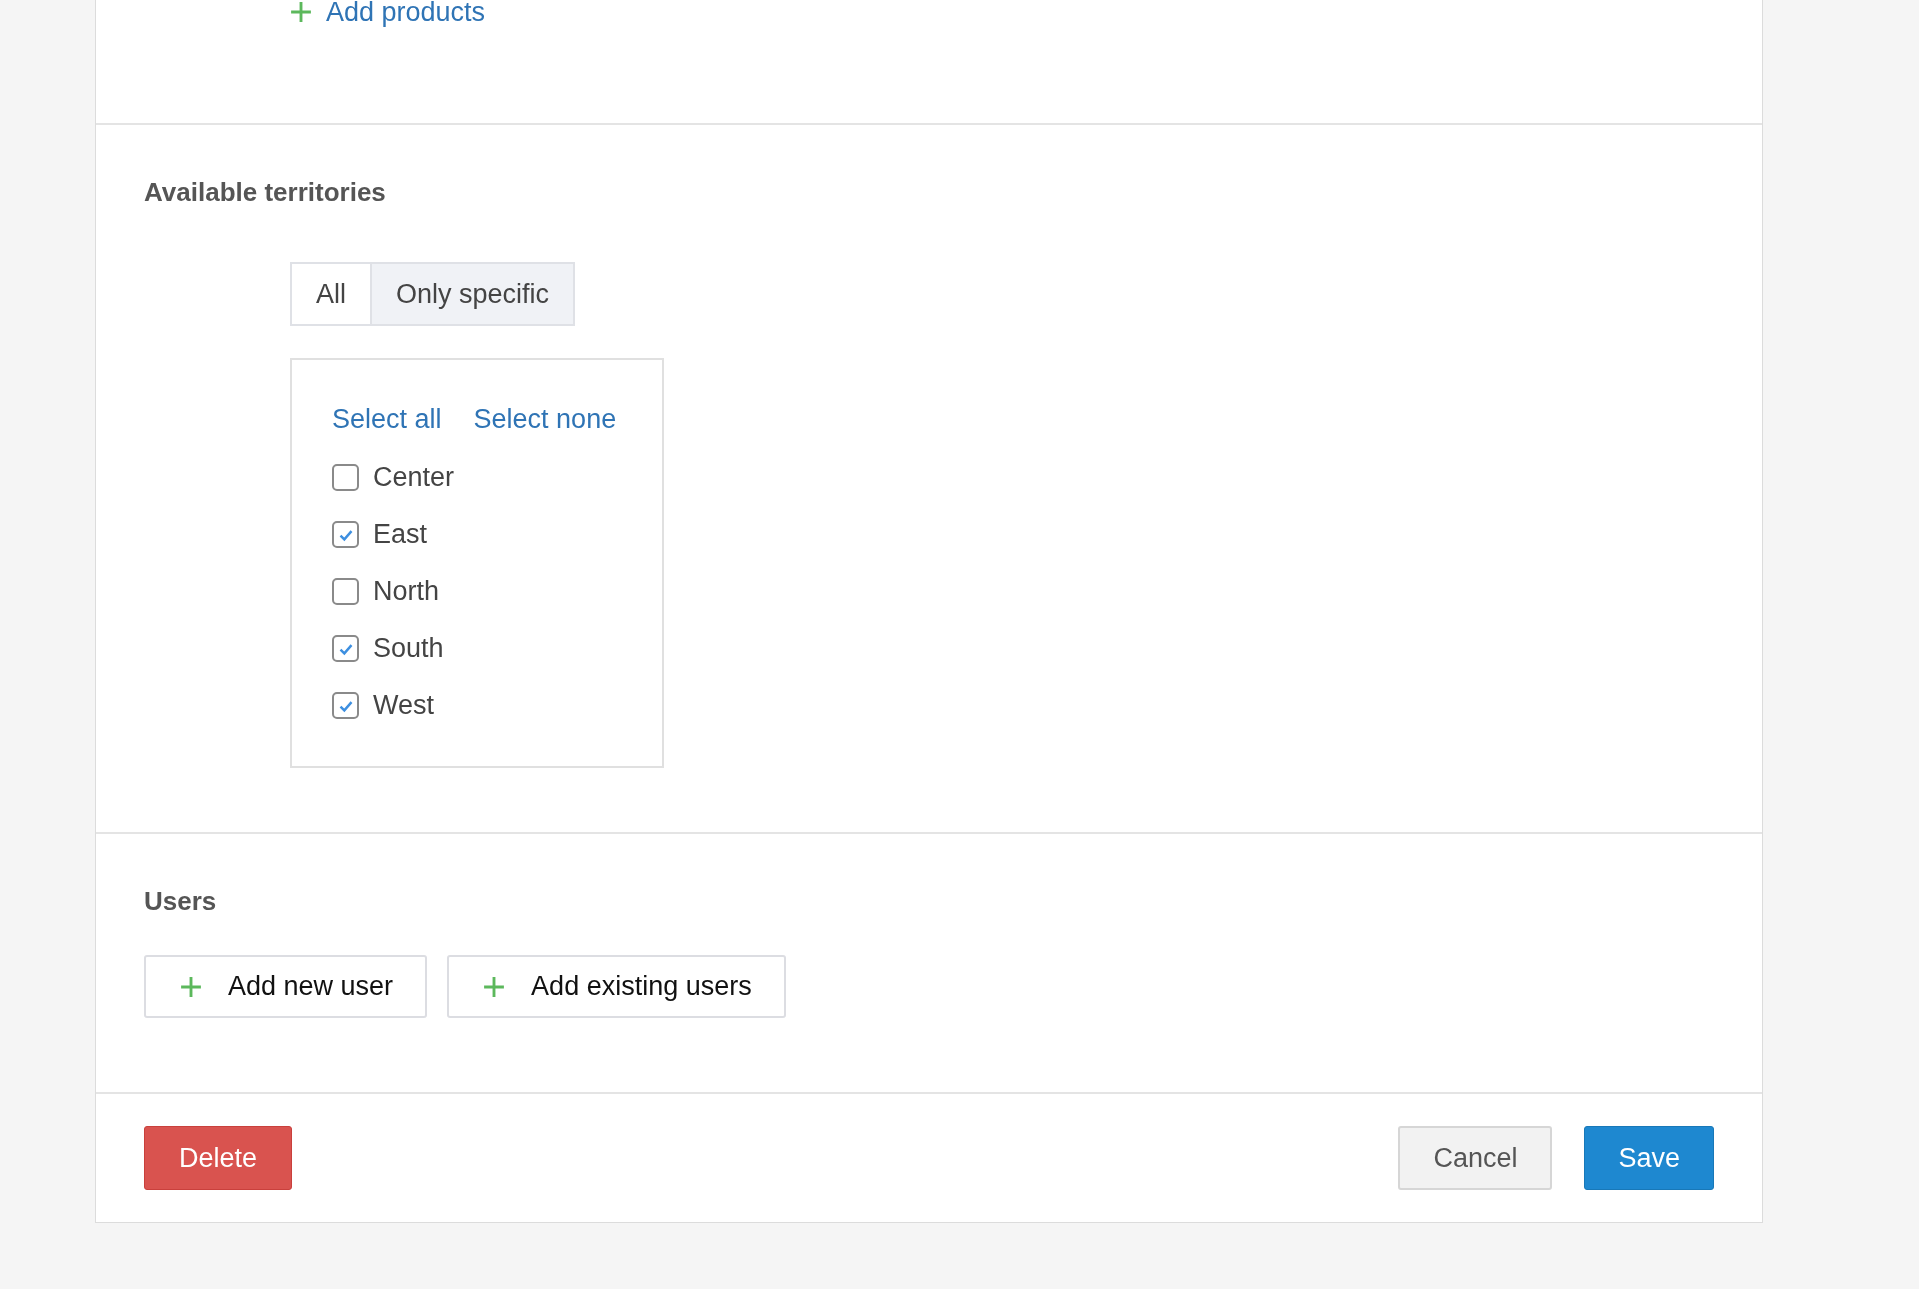 This screenshot has width=1919, height=1289. I want to click on delete-button: Delete, so click(218, 1158).